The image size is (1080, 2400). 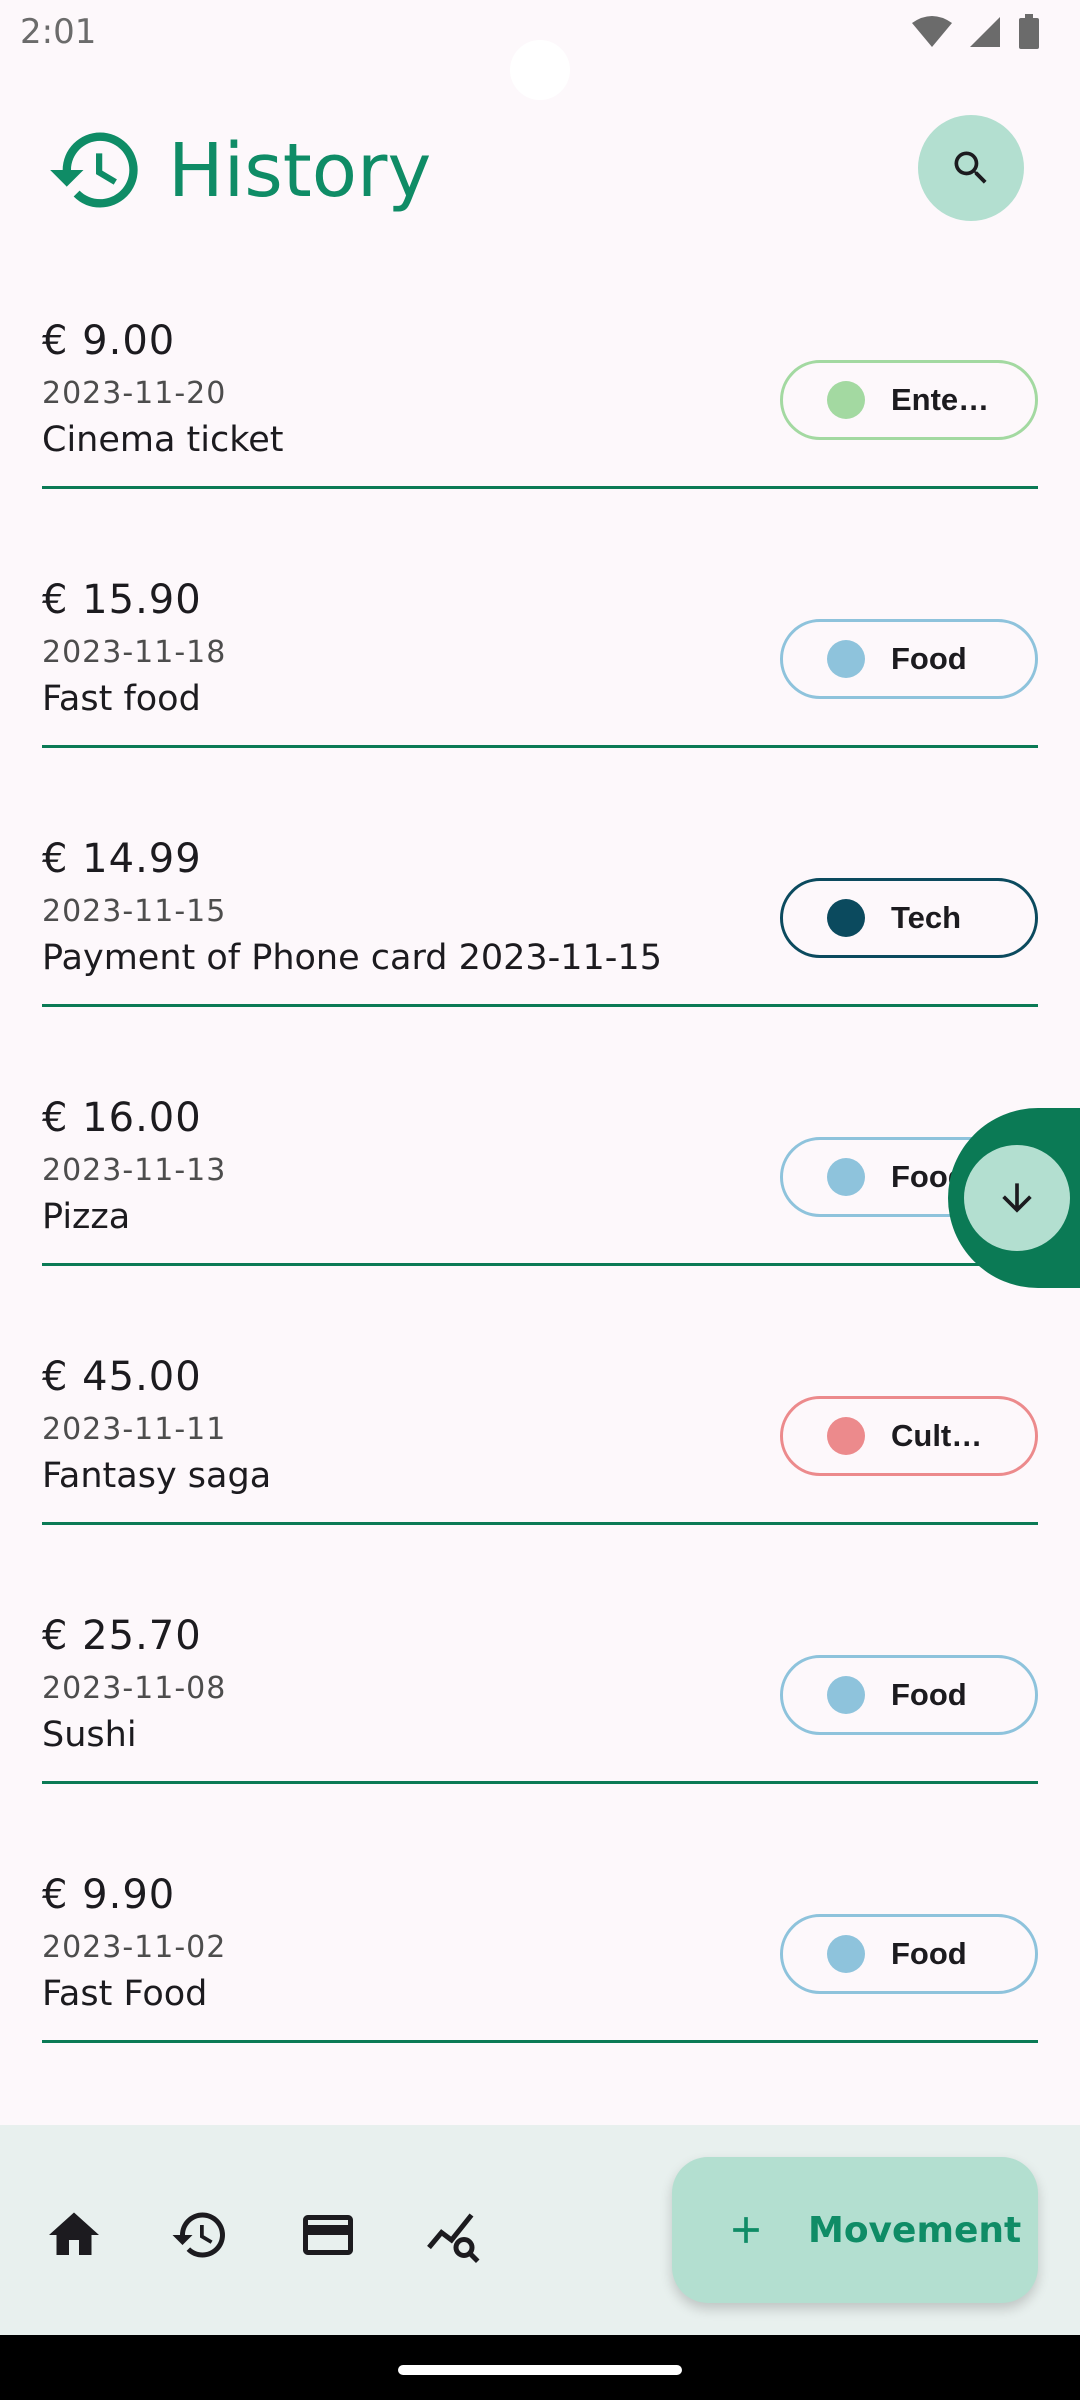 What do you see at coordinates (86, 1217) in the screenshot?
I see `description: Pizza` at bounding box center [86, 1217].